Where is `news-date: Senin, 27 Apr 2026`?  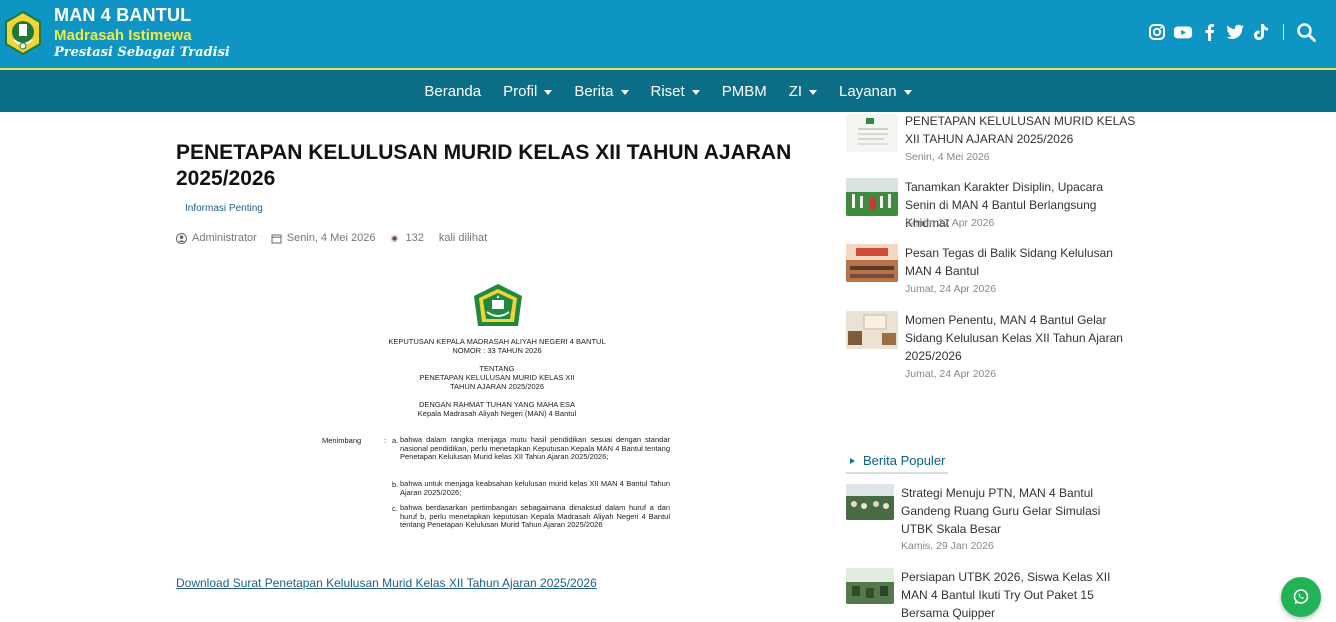 news-date: Senin, 27 Apr 2026 is located at coordinates (950, 223).